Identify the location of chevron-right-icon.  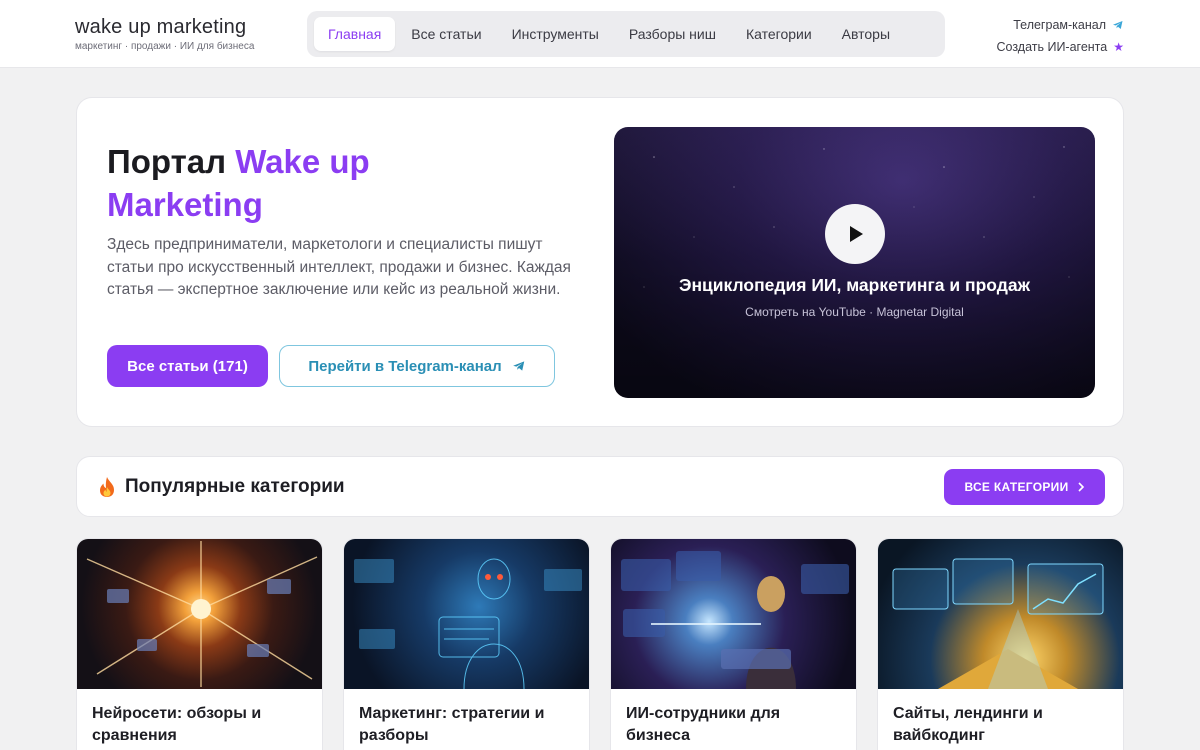
(1080, 487).